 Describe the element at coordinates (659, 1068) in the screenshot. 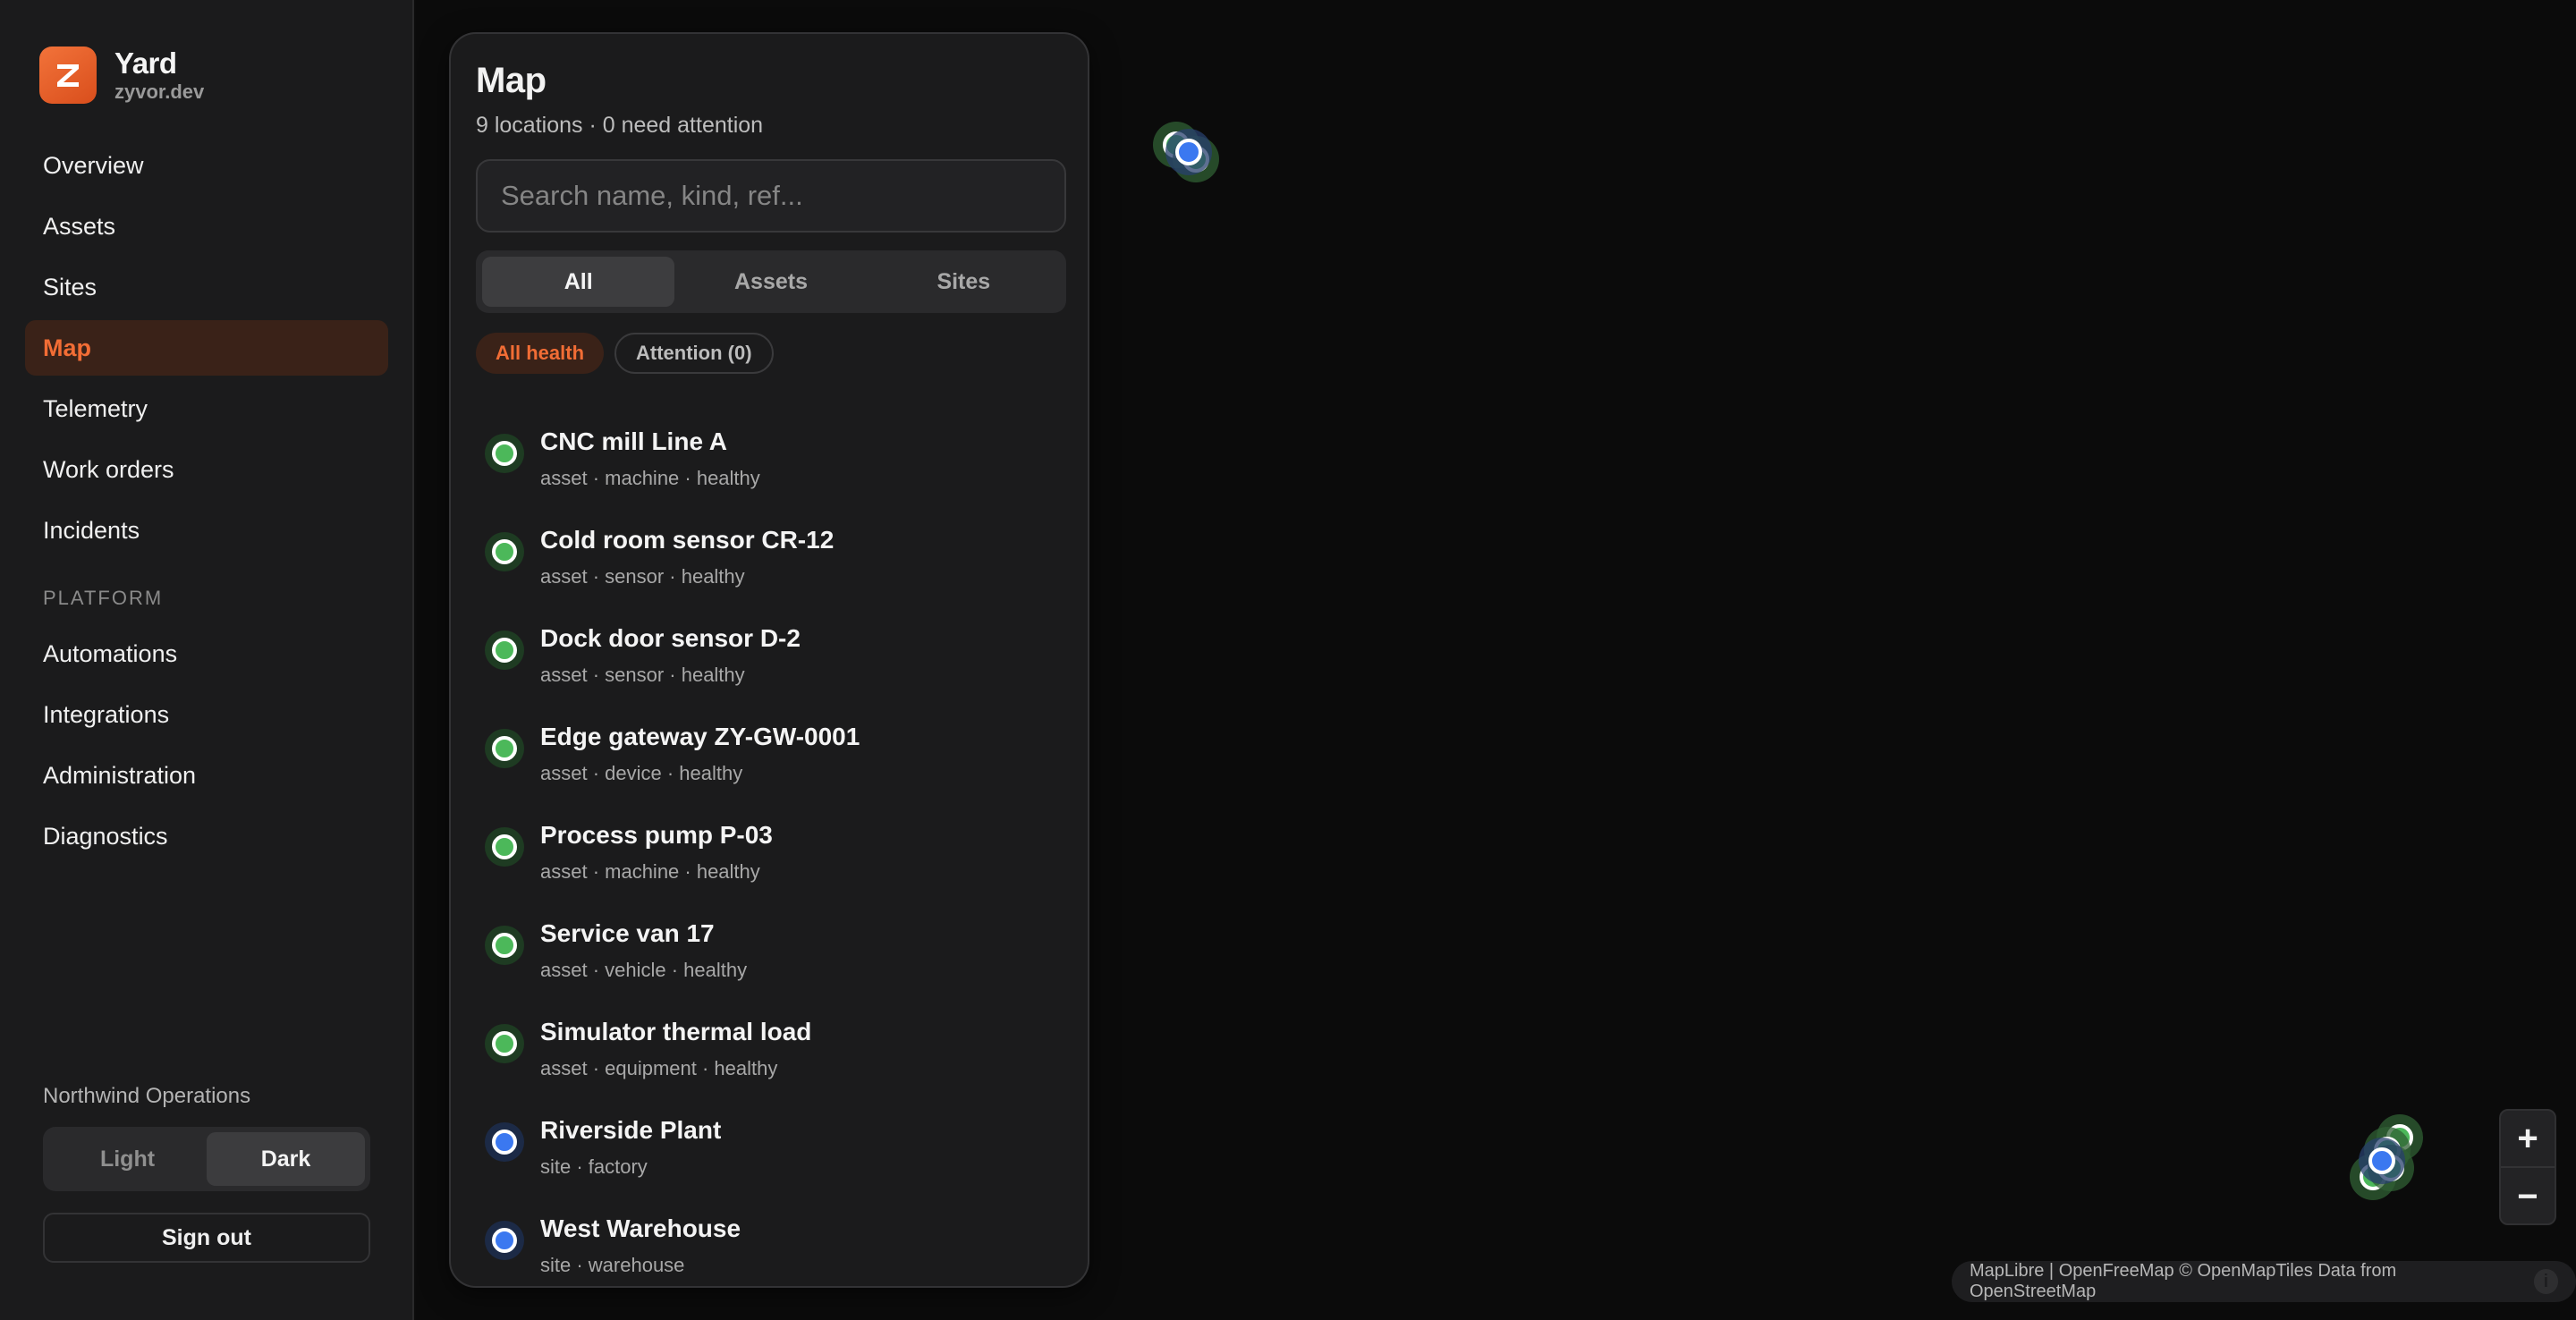

I see `list-item-meta: asset · equipment · healthy` at that location.